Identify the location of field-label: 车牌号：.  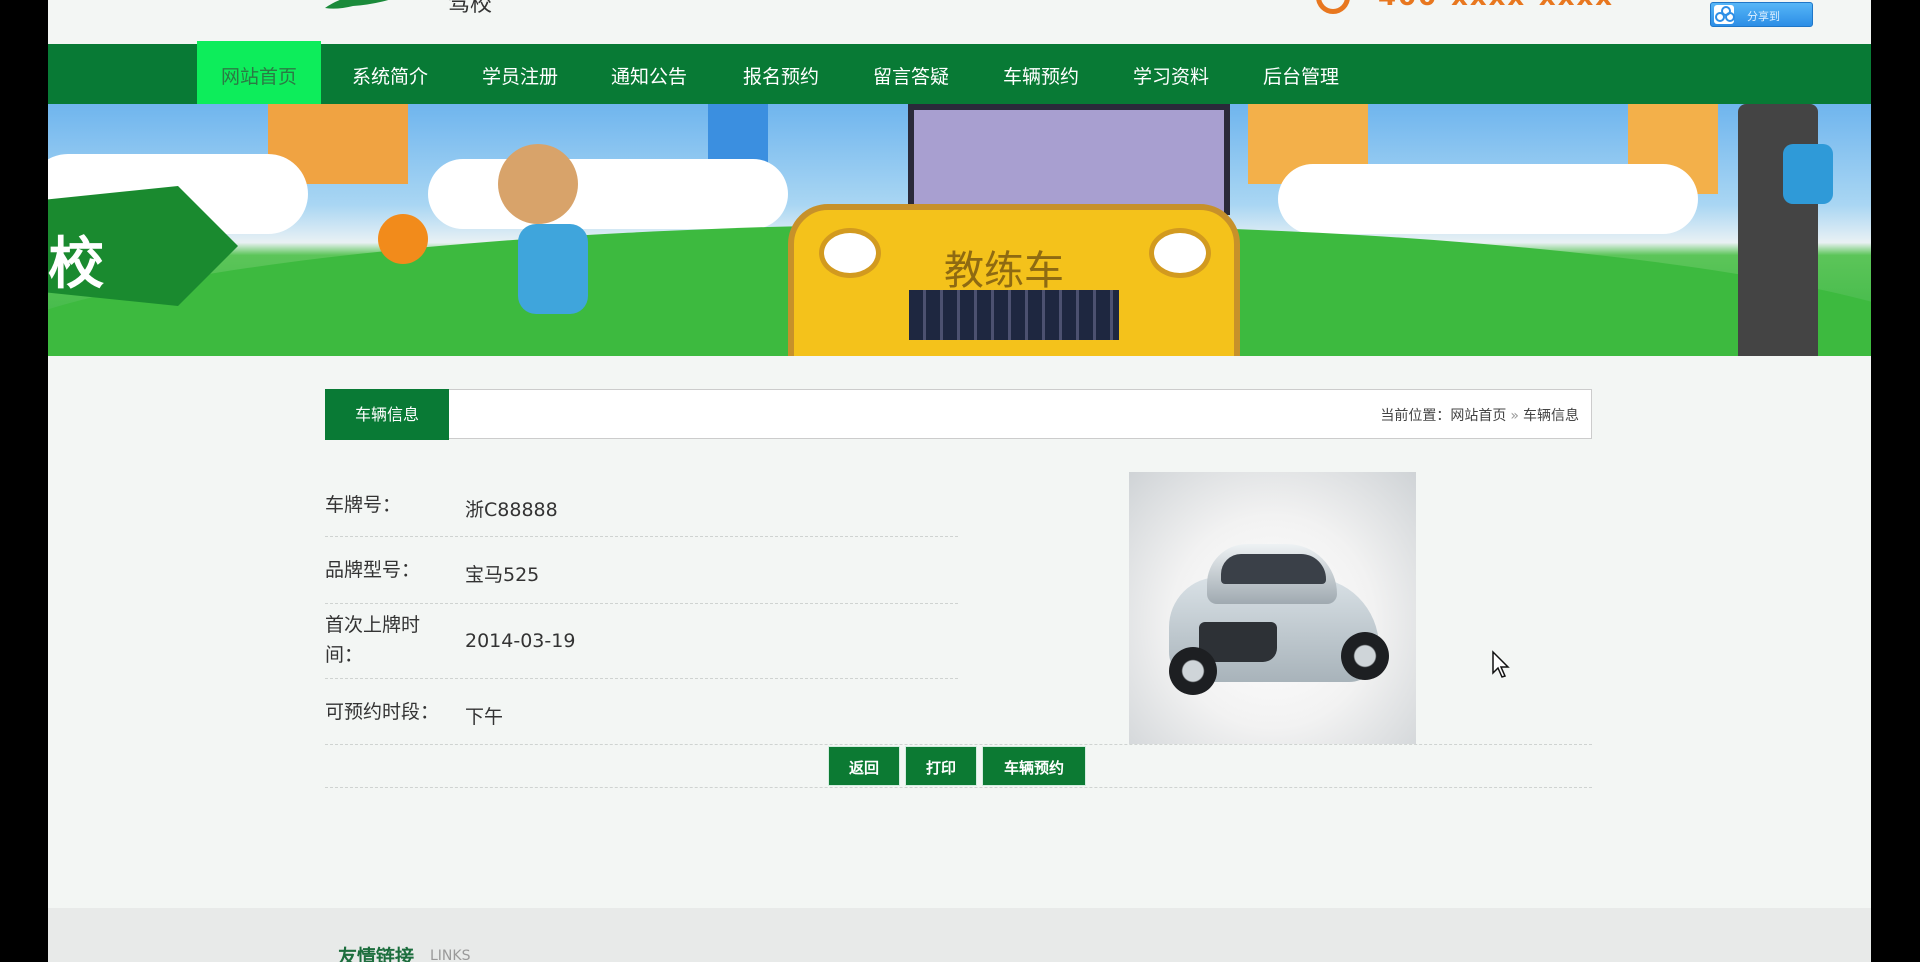
(363, 505).